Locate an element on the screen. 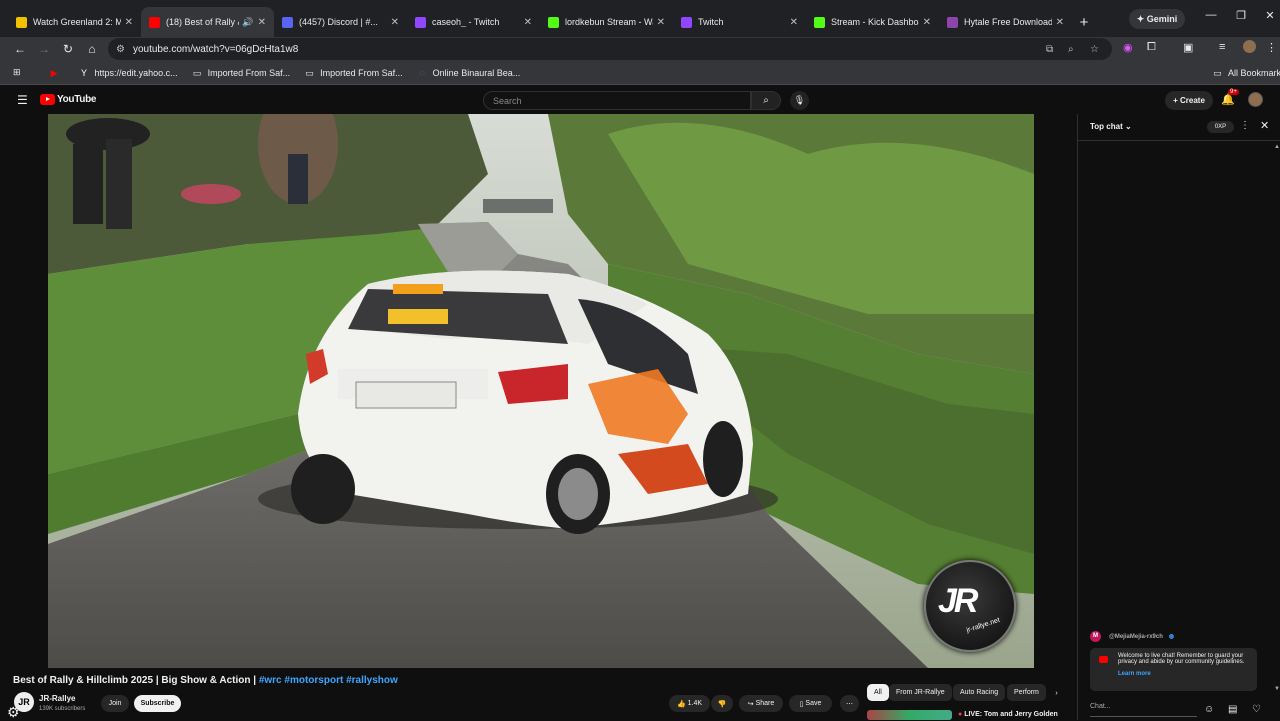 This screenshot has height=721, width=1280. dislike-button: 👎 is located at coordinates (722, 703).